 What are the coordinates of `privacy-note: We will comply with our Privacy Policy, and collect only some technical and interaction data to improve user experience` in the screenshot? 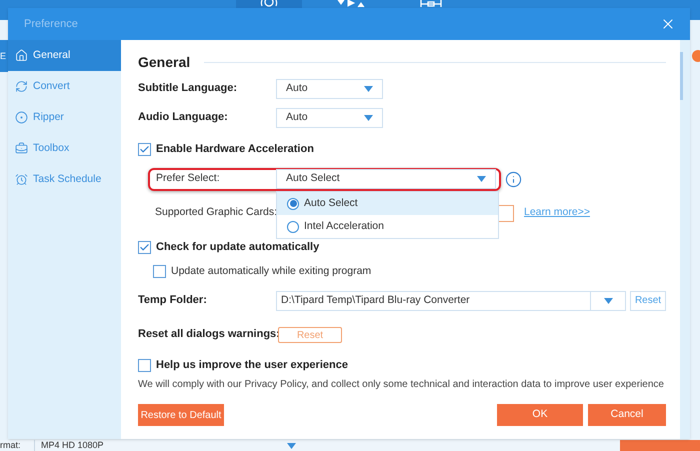 It's located at (401, 385).